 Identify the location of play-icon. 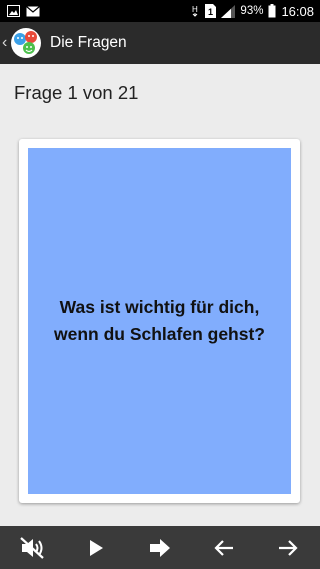
(96, 547).